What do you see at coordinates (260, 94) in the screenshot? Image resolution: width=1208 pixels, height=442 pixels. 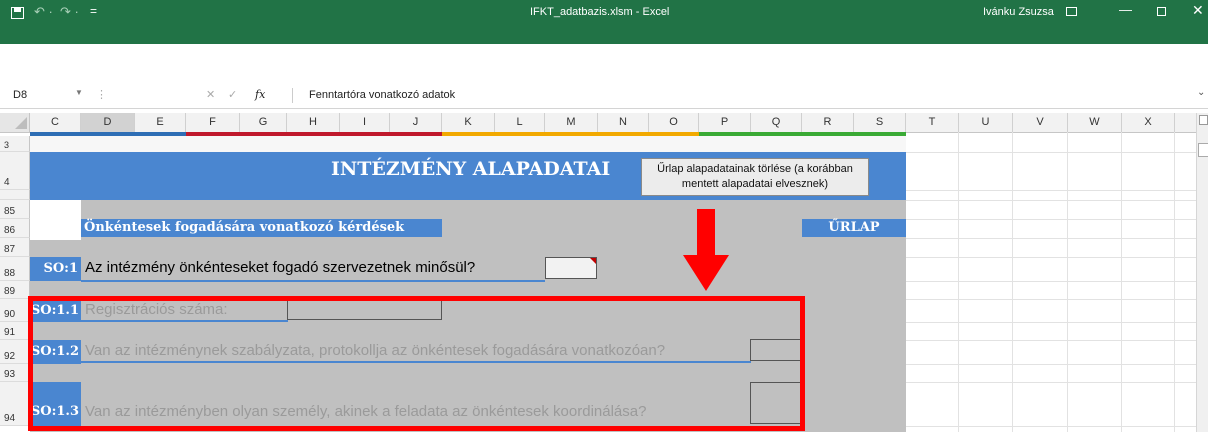 I see `insert-function-icon: fx` at bounding box center [260, 94].